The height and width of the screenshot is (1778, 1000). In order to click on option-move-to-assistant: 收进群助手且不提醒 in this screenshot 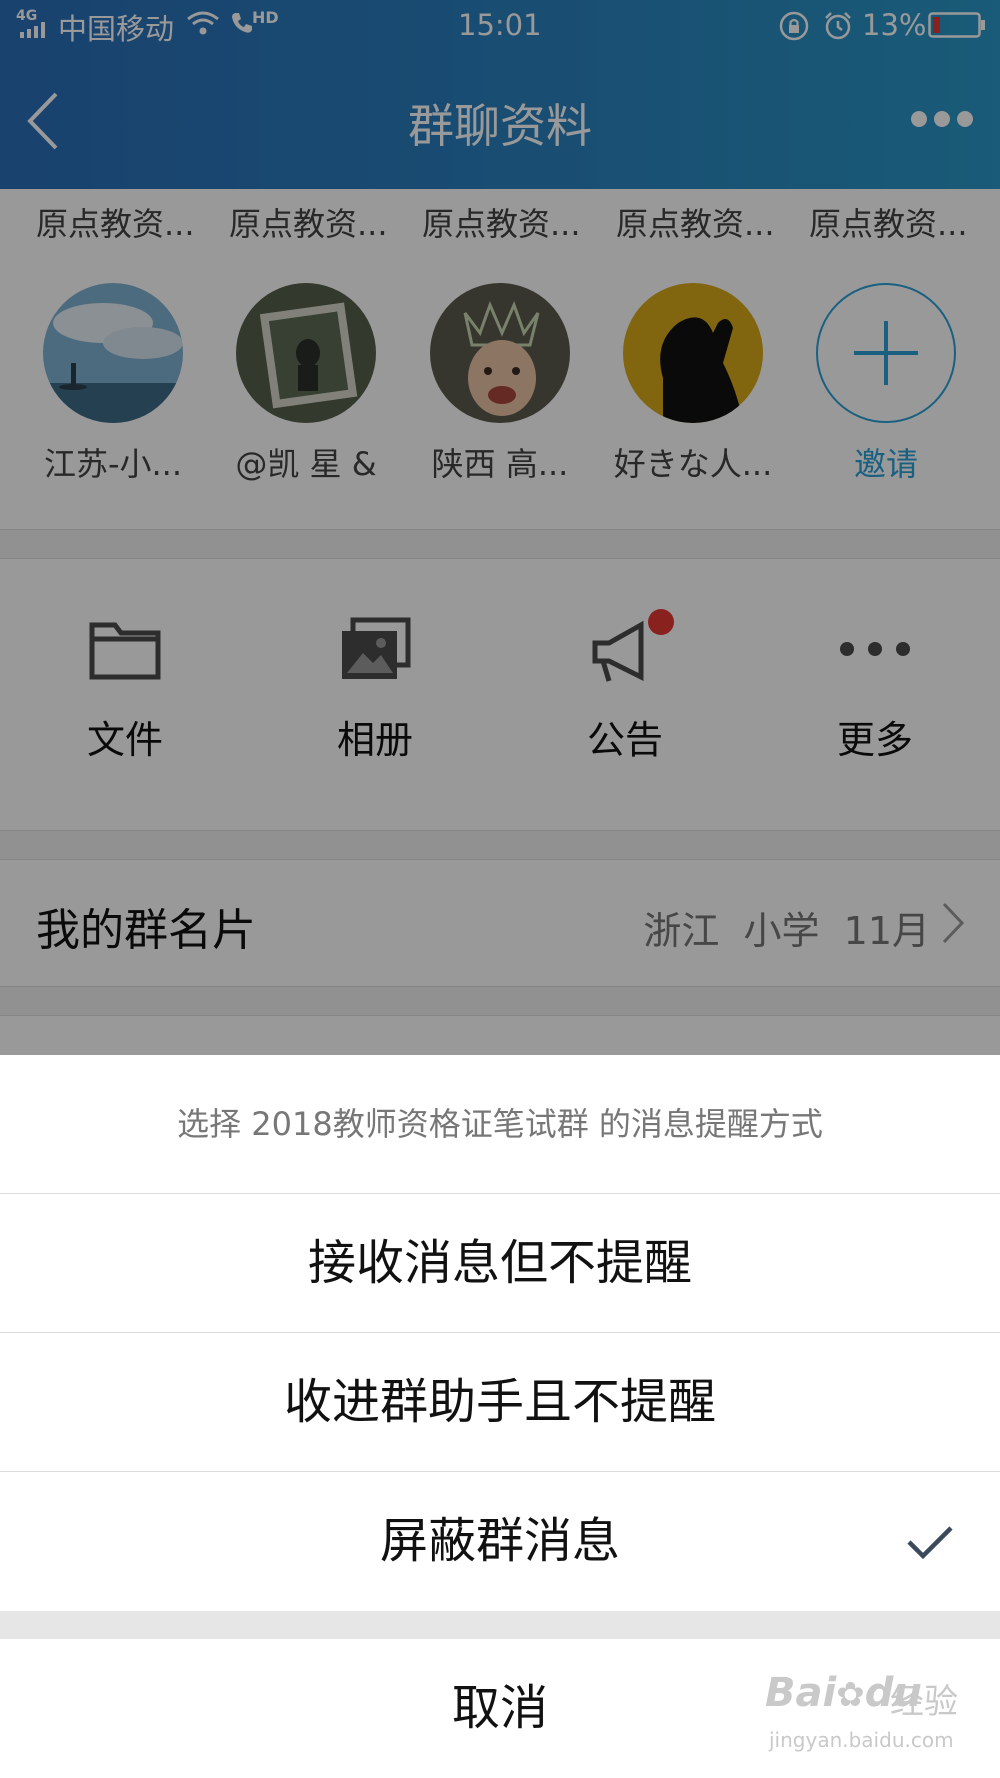, I will do `click(500, 1402)`.